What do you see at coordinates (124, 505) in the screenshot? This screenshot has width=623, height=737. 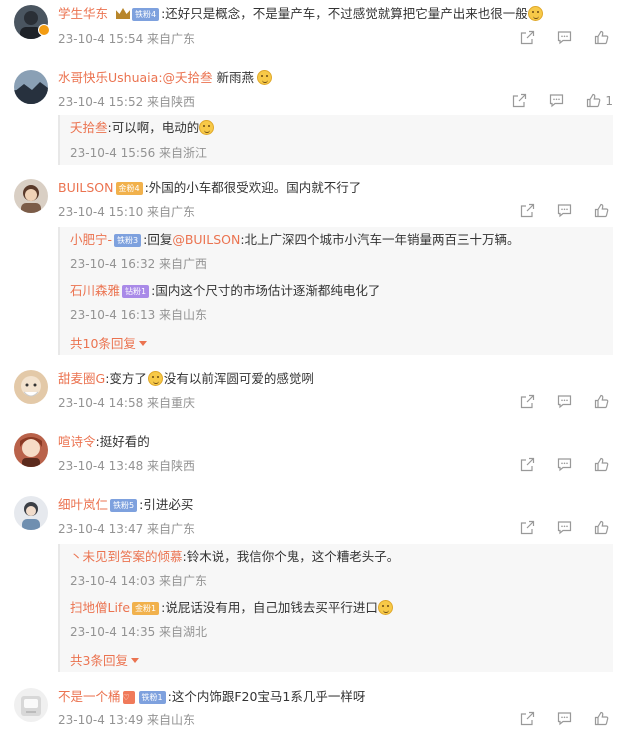 I see `fan-badge: 铁粉5` at bounding box center [124, 505].